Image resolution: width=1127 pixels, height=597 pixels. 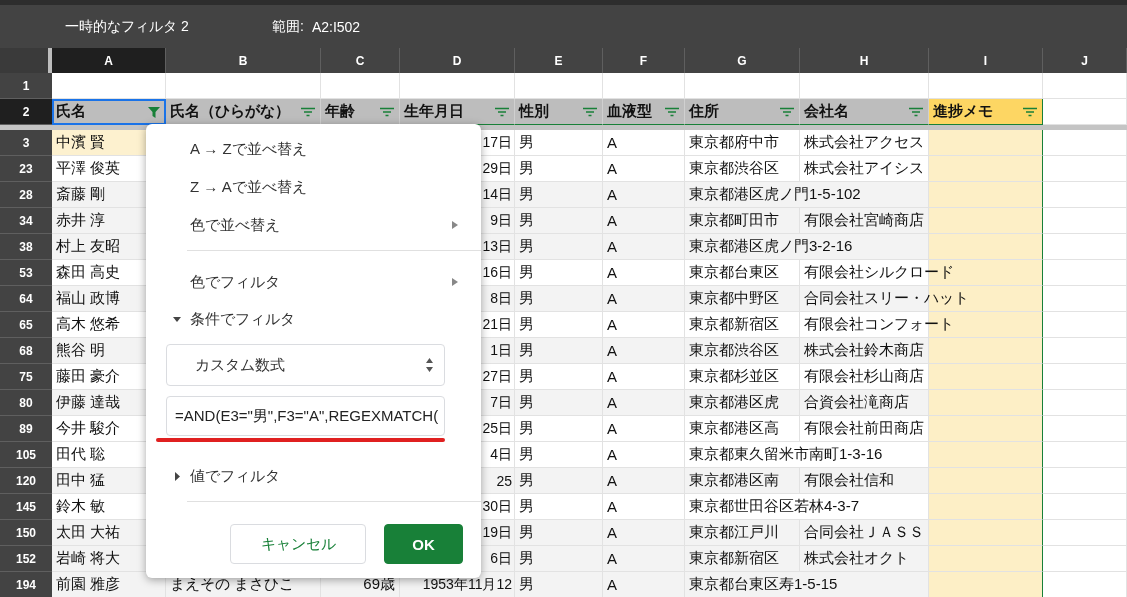 I want to click on row-header: 3, so click(x=26, y=143).